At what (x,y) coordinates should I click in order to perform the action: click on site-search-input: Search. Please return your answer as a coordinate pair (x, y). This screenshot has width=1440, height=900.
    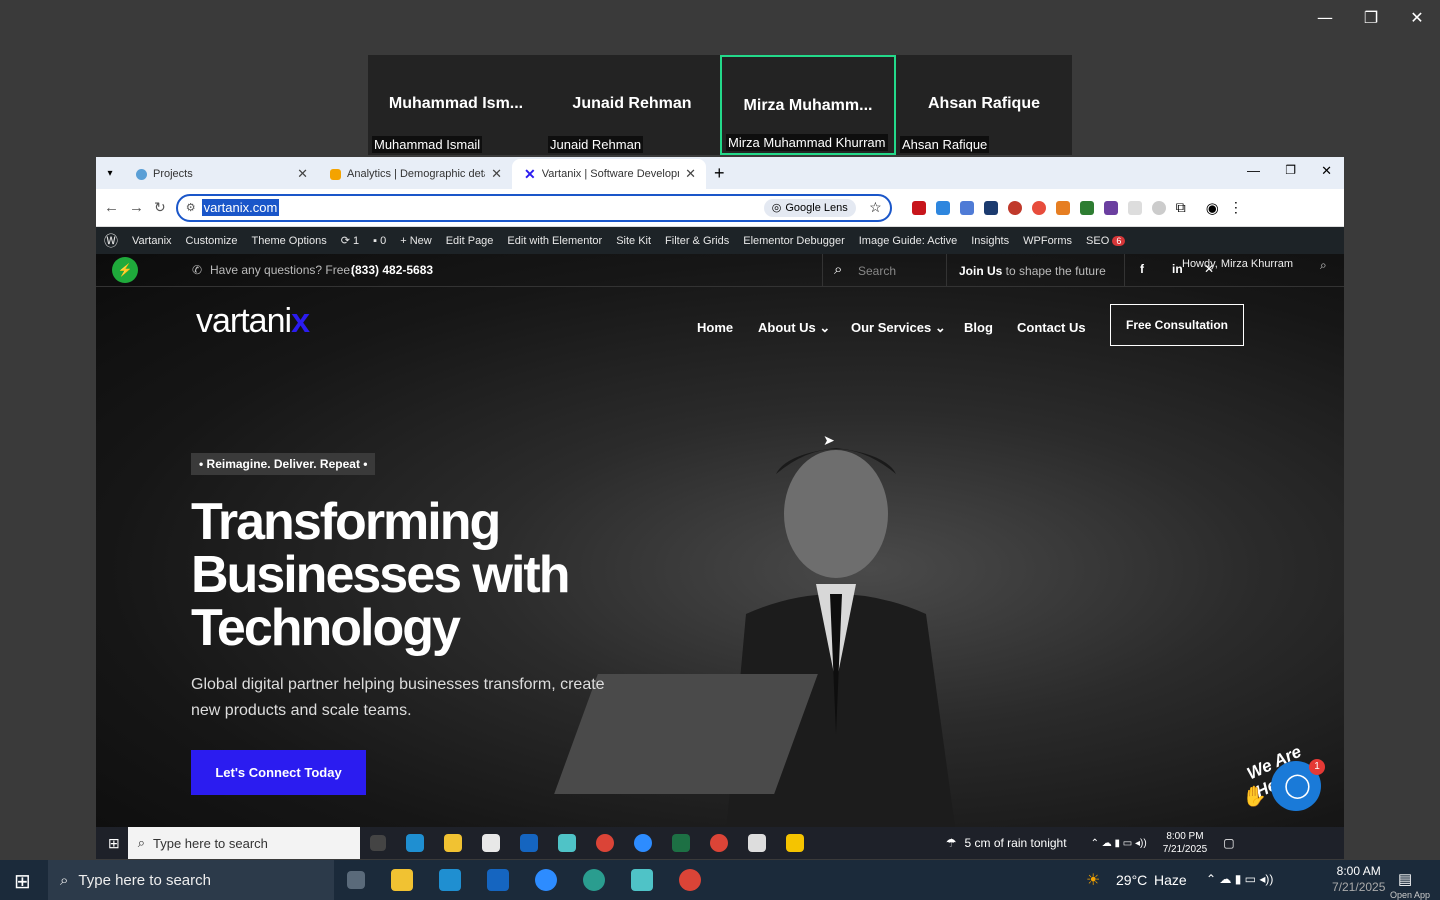
    Looking at the image, I should click on (877, 271).